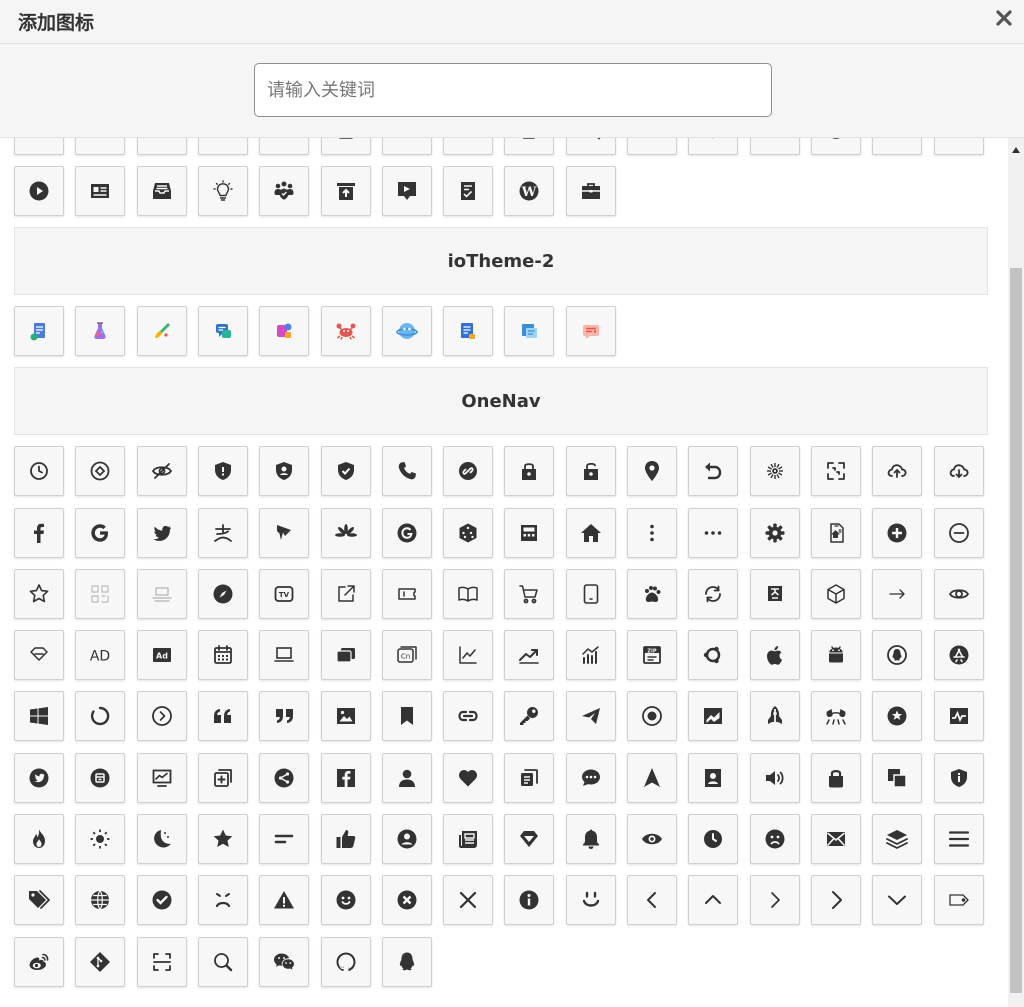 This screenshot has height=1007, width=1024. What do you see at coordinates (529, 191) in the screenshot?
I see `icon-option: W` at bounding box center [529, 191].